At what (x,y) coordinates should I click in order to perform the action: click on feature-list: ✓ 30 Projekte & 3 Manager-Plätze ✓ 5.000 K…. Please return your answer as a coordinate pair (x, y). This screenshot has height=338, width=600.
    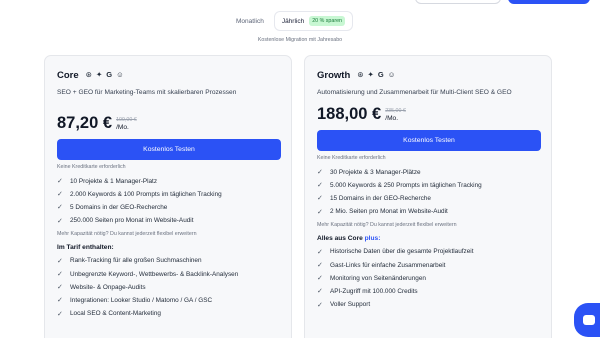
    Looking at the image, I should click on (428, 192).